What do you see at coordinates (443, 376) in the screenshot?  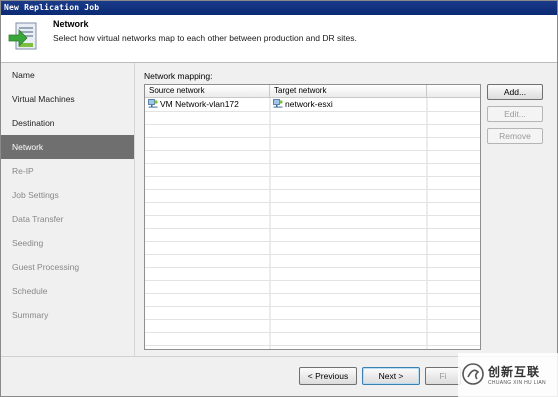 I see `finish-button: Fi` at bounding box center [443, 376].